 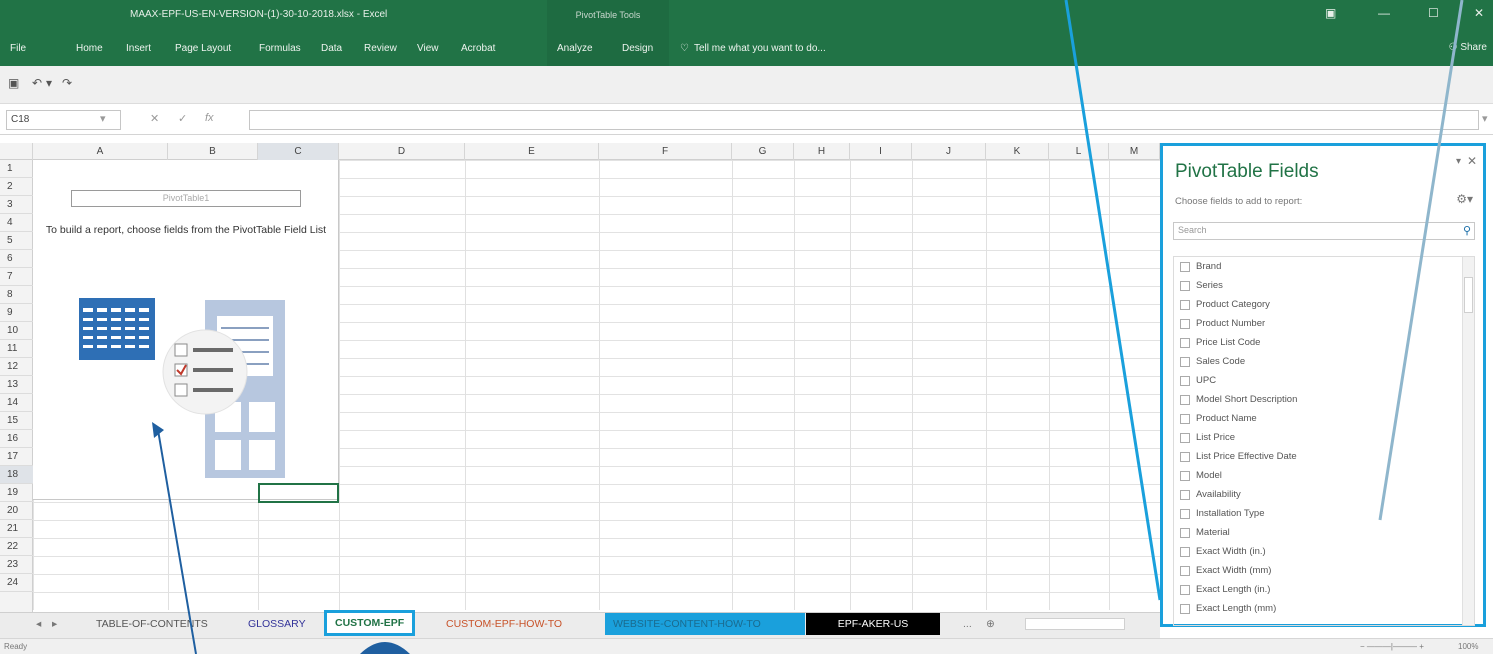 What do you see at coordinates (177, 541) in the screenshot?
I see `callout-arrow` at bounding box center [177, 541].